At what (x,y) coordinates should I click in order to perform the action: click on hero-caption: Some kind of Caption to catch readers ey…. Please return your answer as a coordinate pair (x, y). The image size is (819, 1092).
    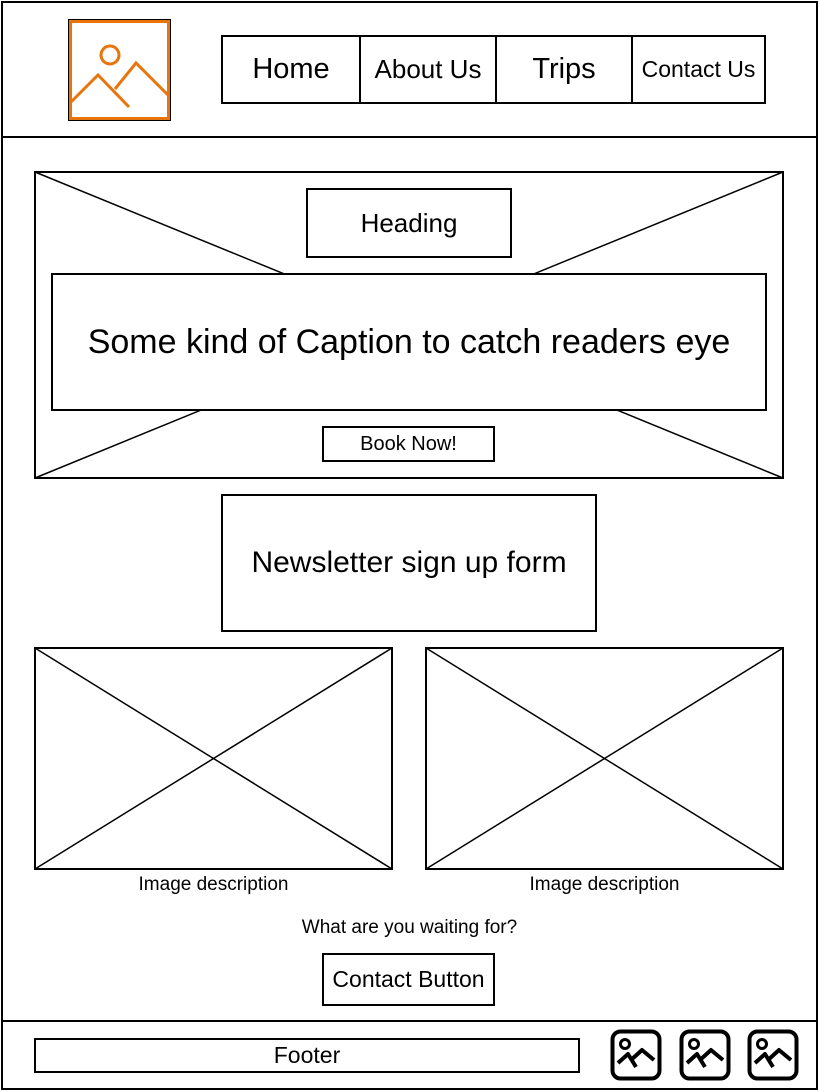
    Looking at the image, I should click on (409, 342).